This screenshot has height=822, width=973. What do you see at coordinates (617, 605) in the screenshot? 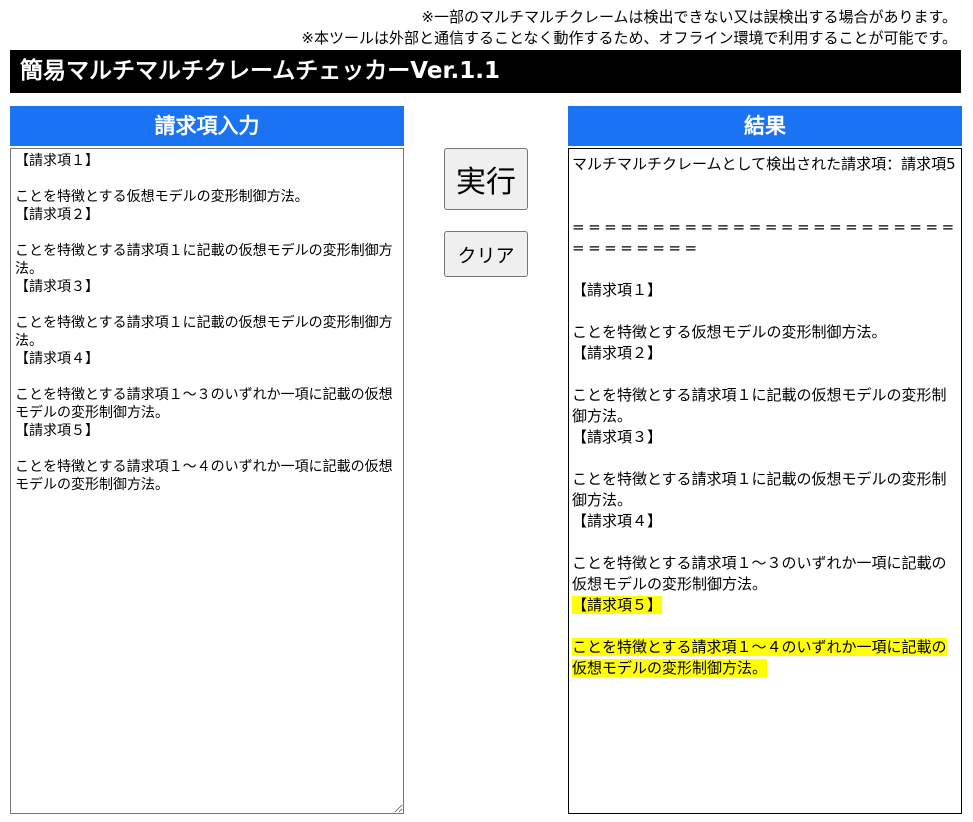
I see `highlighted-claim-text: 【請求項５】` at bounding box center [617, 605].